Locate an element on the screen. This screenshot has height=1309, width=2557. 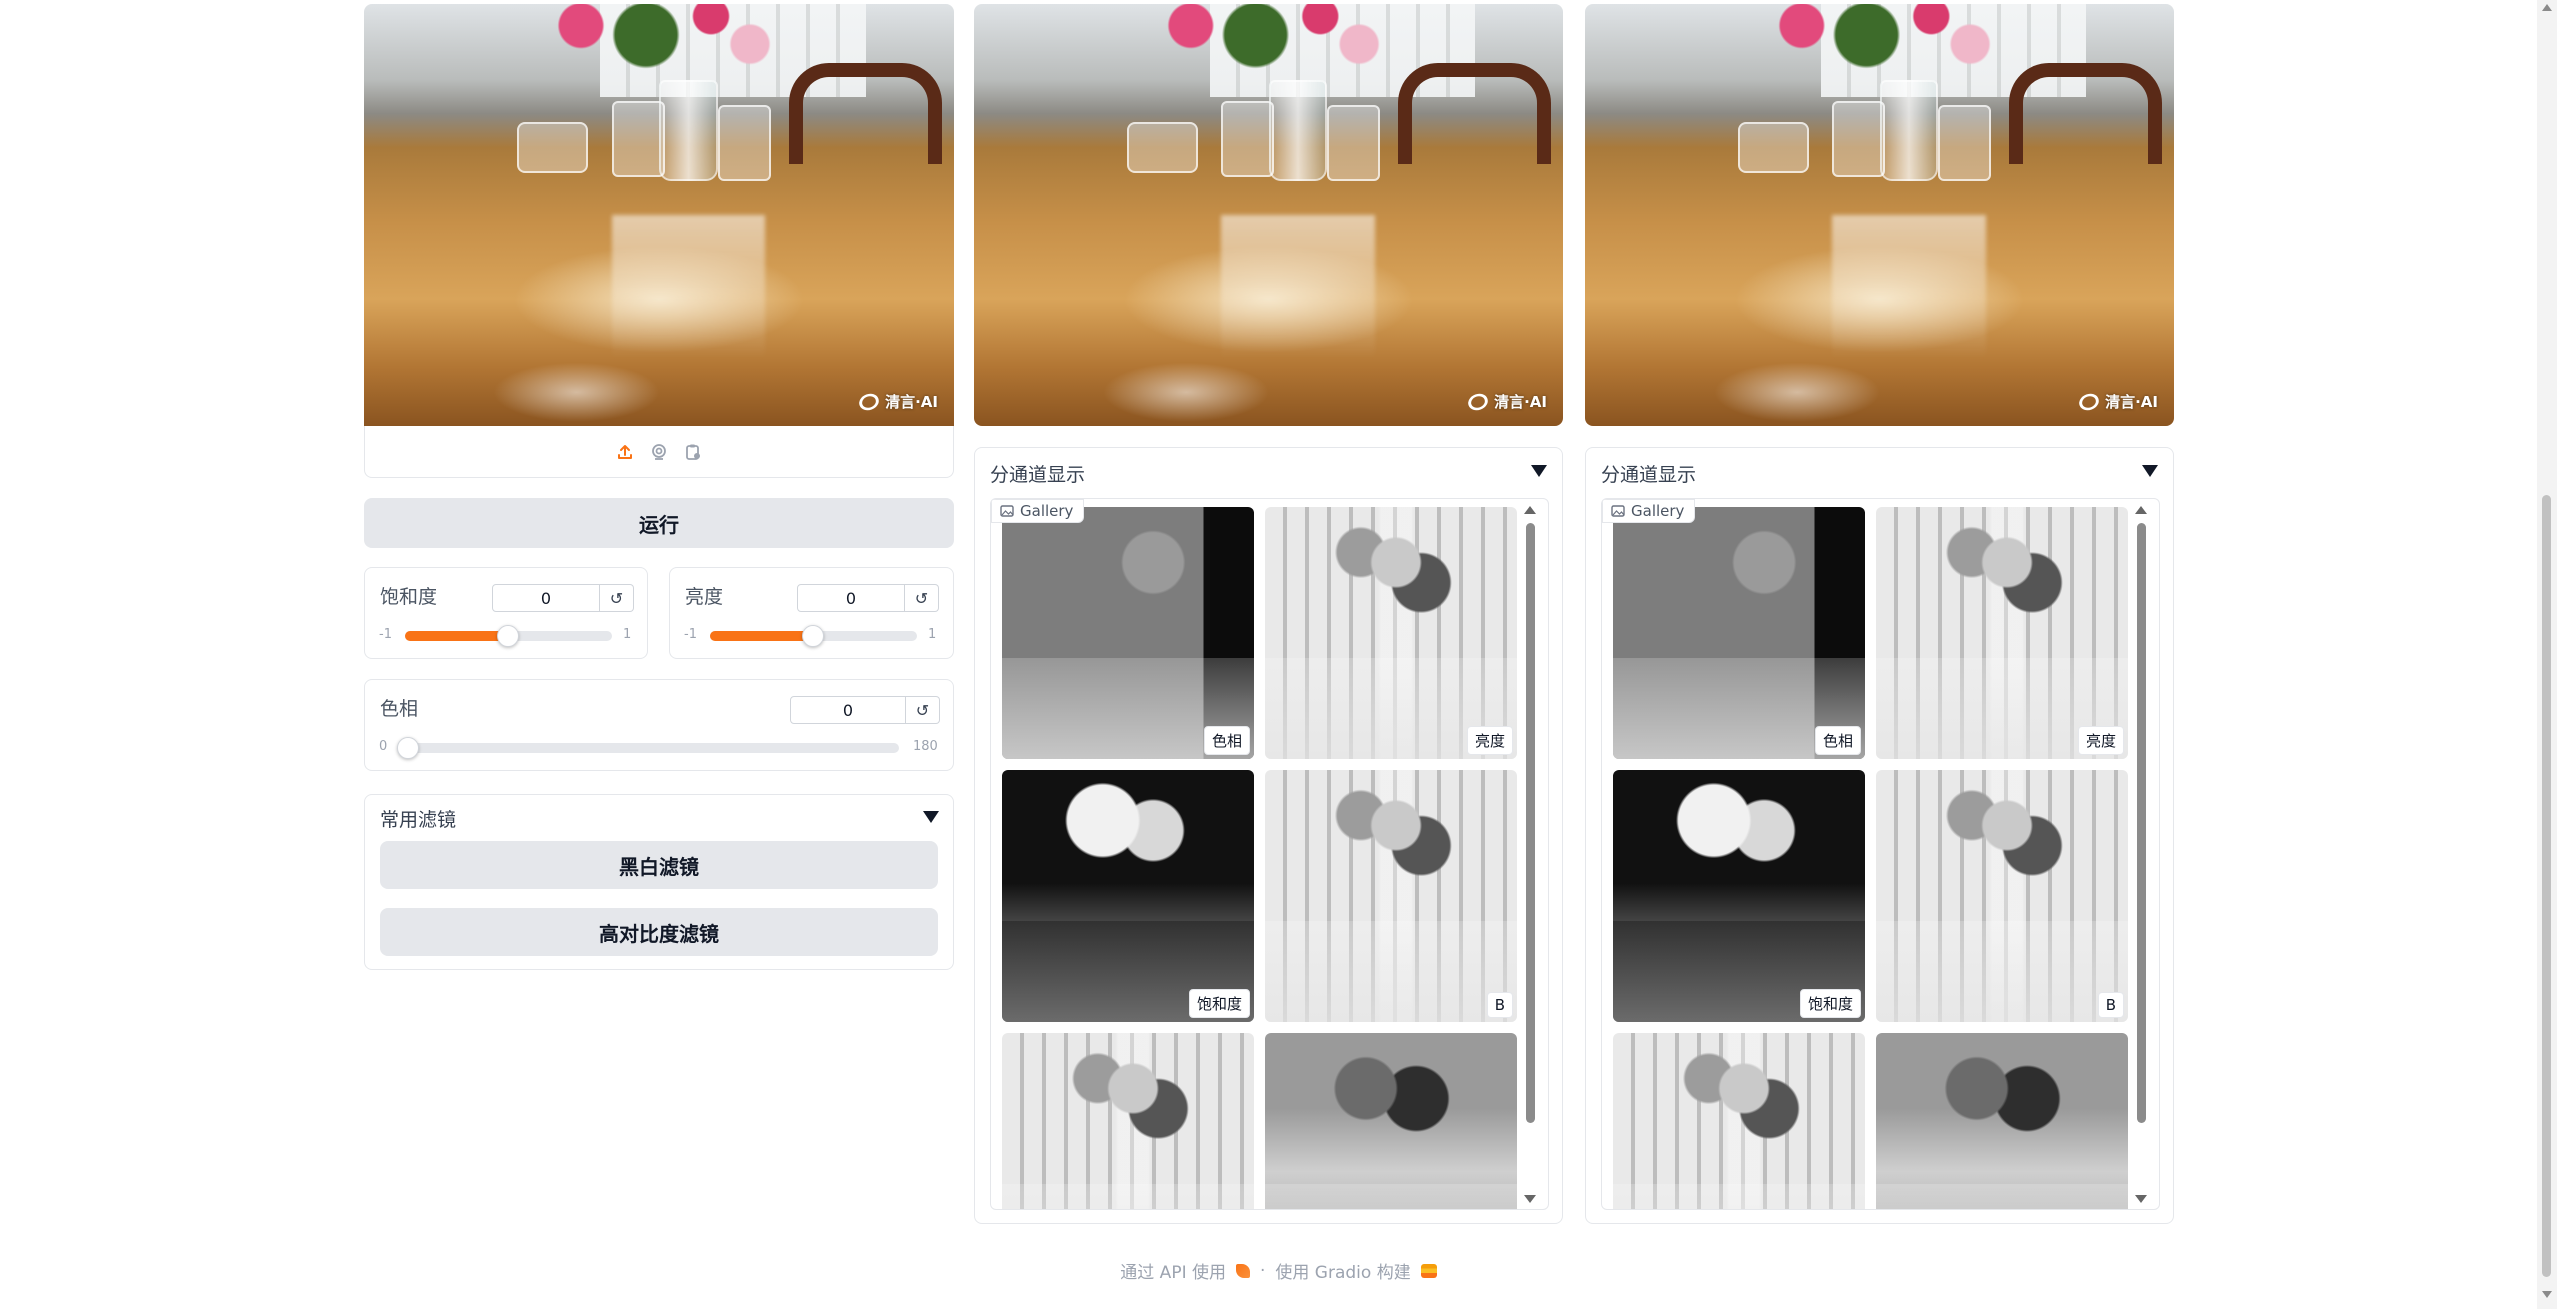
clipboard-icon is located at coordinates (693, 452).